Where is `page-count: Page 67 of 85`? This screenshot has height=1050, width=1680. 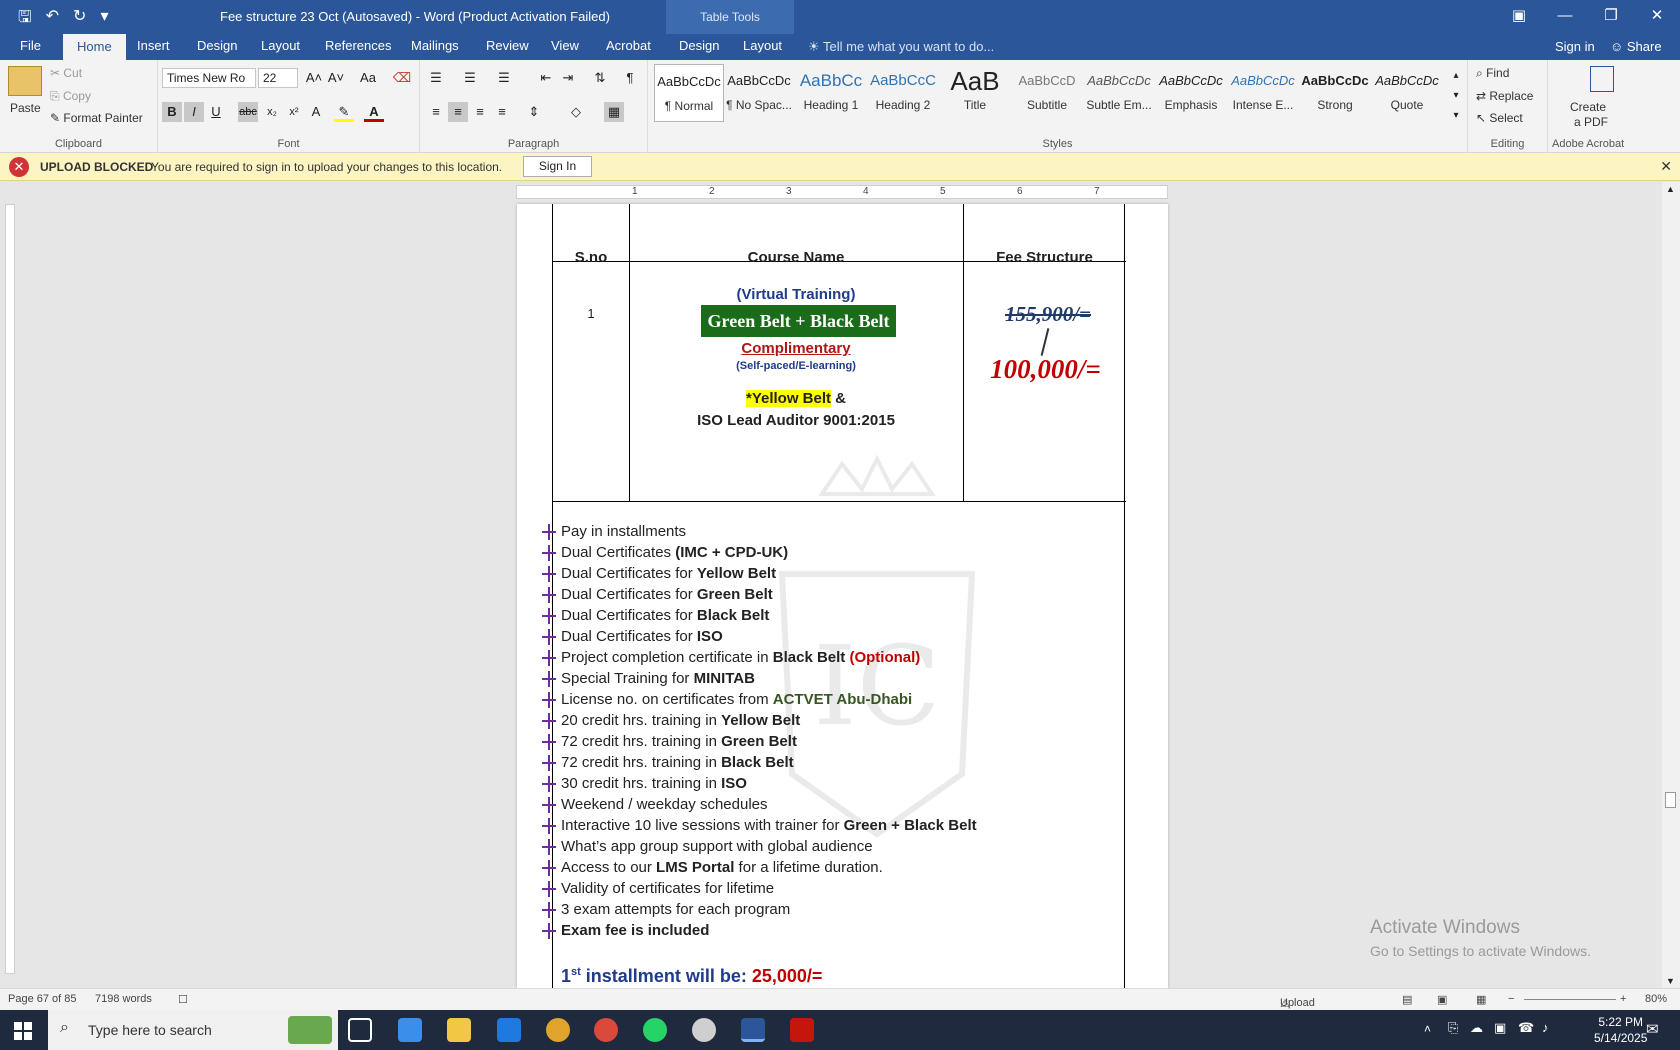 page-count: Page 67 of 85 is located at coordinates (42, 999).